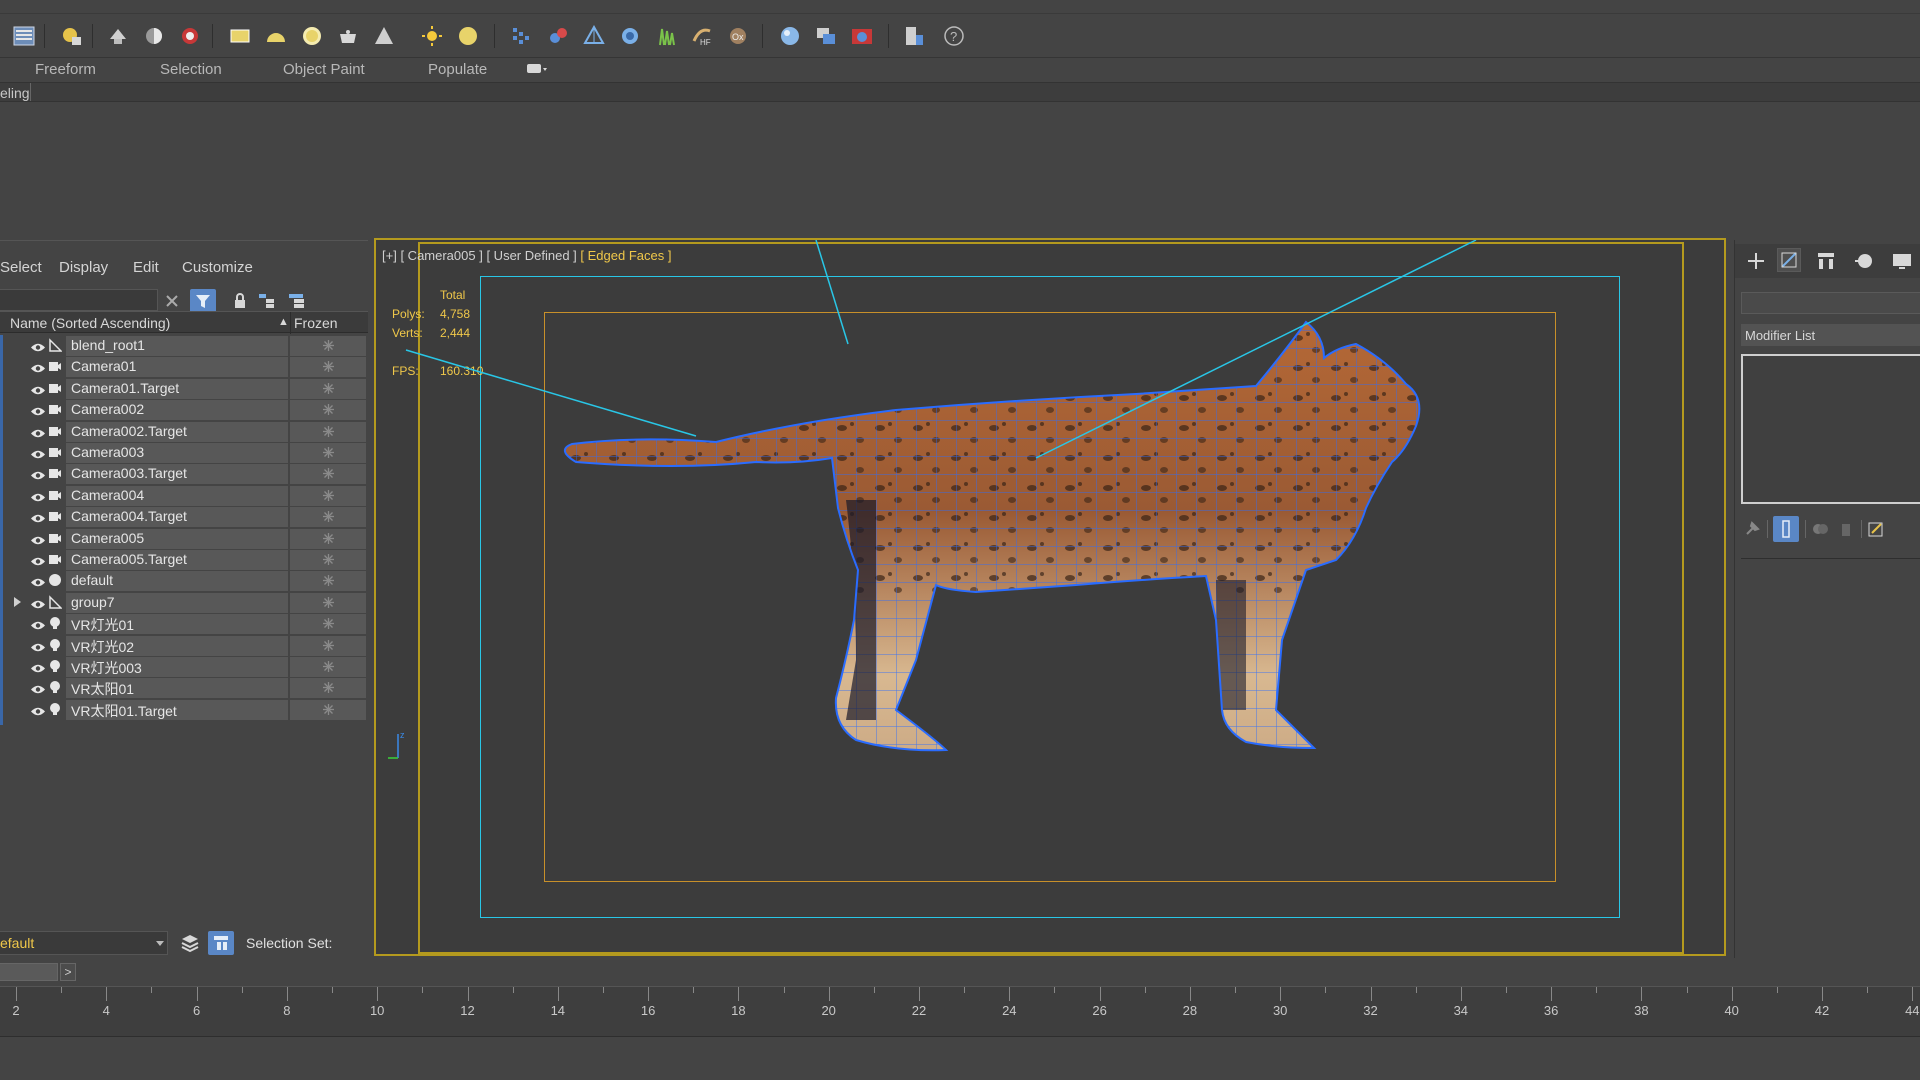 Image resolution: width=1920 pixels, height=1080 pixels. I want to click on teapot-create-icon, so click(348, 36).